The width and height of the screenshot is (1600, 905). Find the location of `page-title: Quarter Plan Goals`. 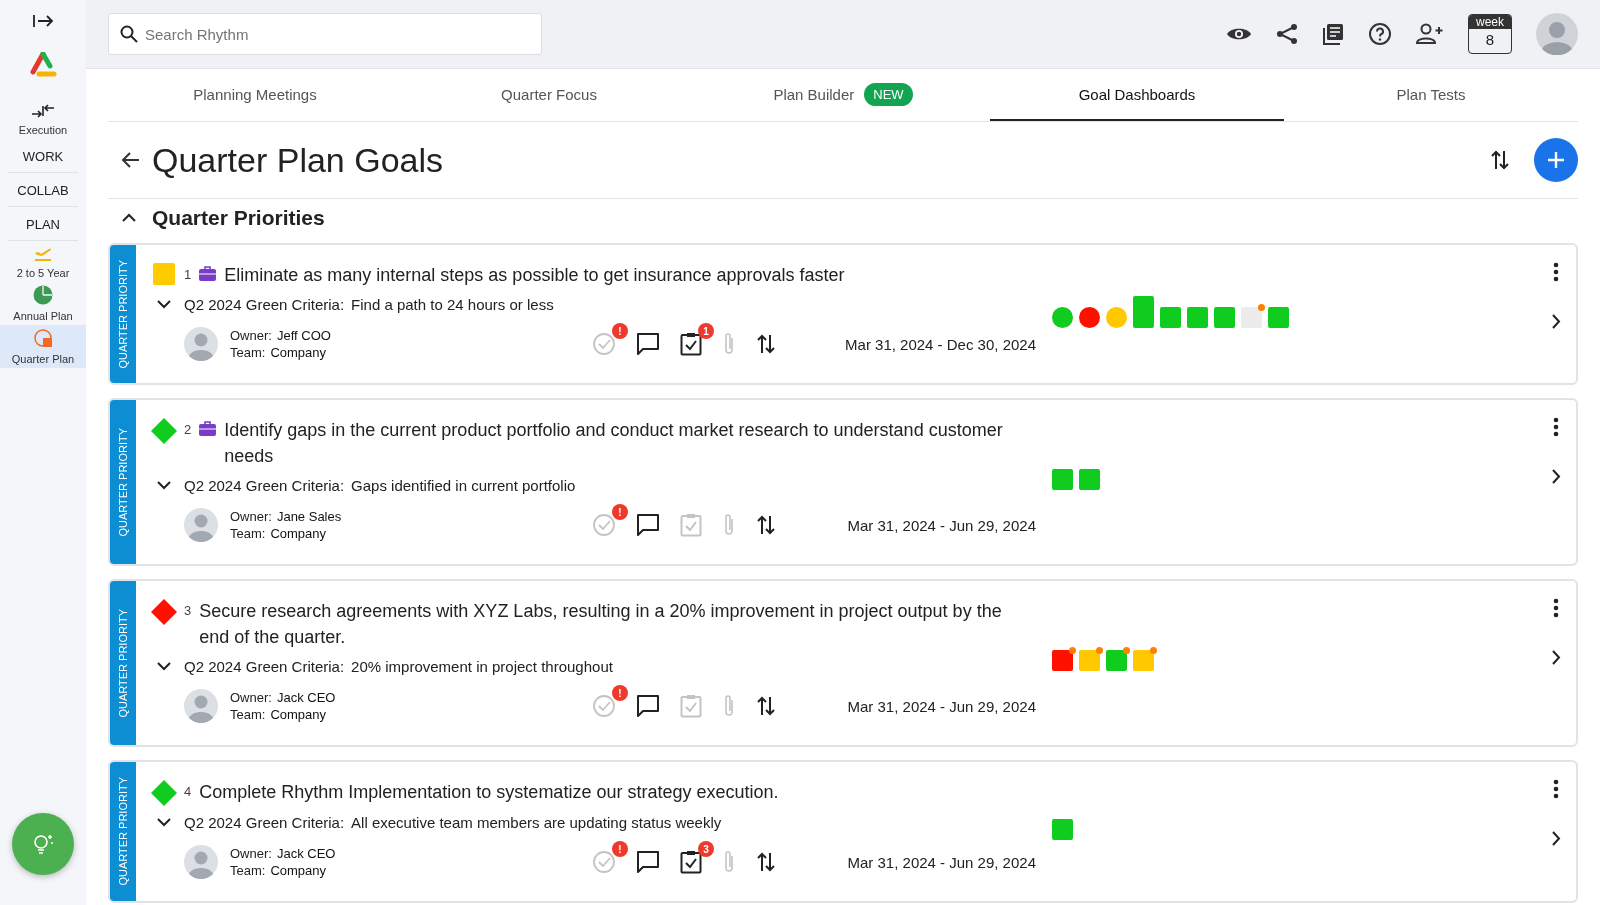

page-title: Quarter Plan Goals is located at coordinates (298, 160).